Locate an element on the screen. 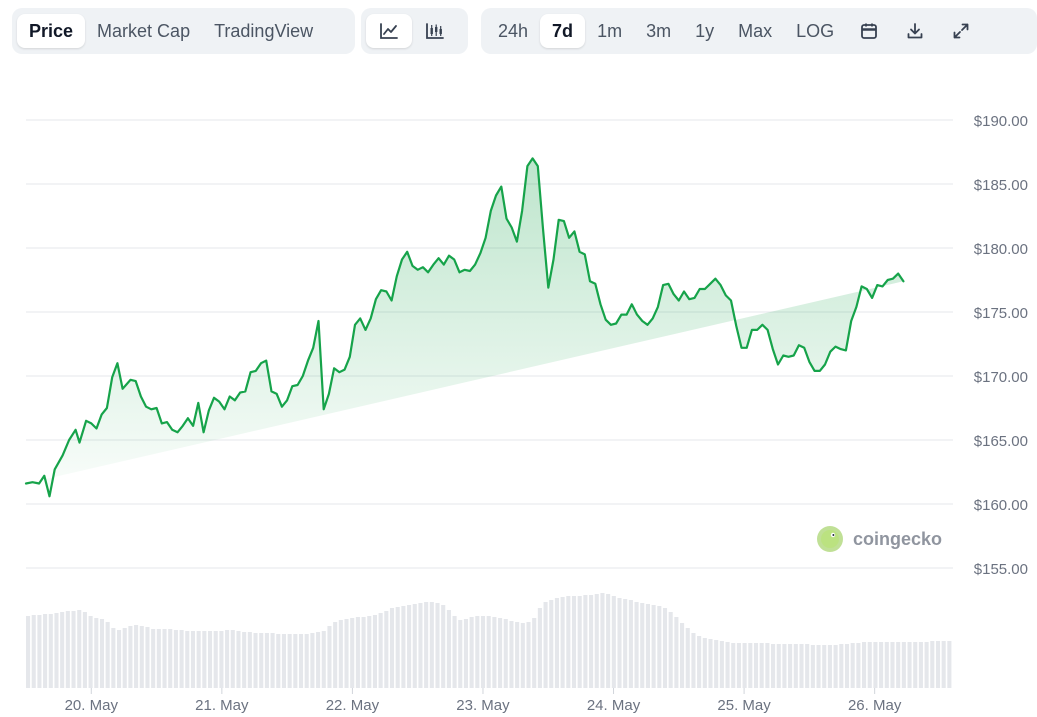 The width and height of the screenshot is (1037, 717). y-tick-label: $165.00 is located at coordinates (1001, 441).